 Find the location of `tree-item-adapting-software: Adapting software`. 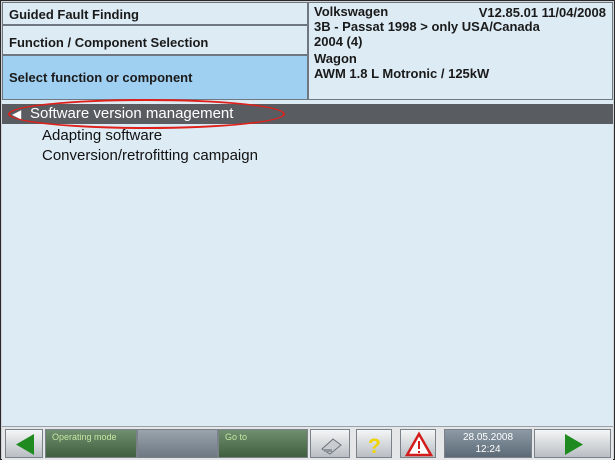

tree-item-adapting-software: Adapting software is located at coordinates (102, 135).